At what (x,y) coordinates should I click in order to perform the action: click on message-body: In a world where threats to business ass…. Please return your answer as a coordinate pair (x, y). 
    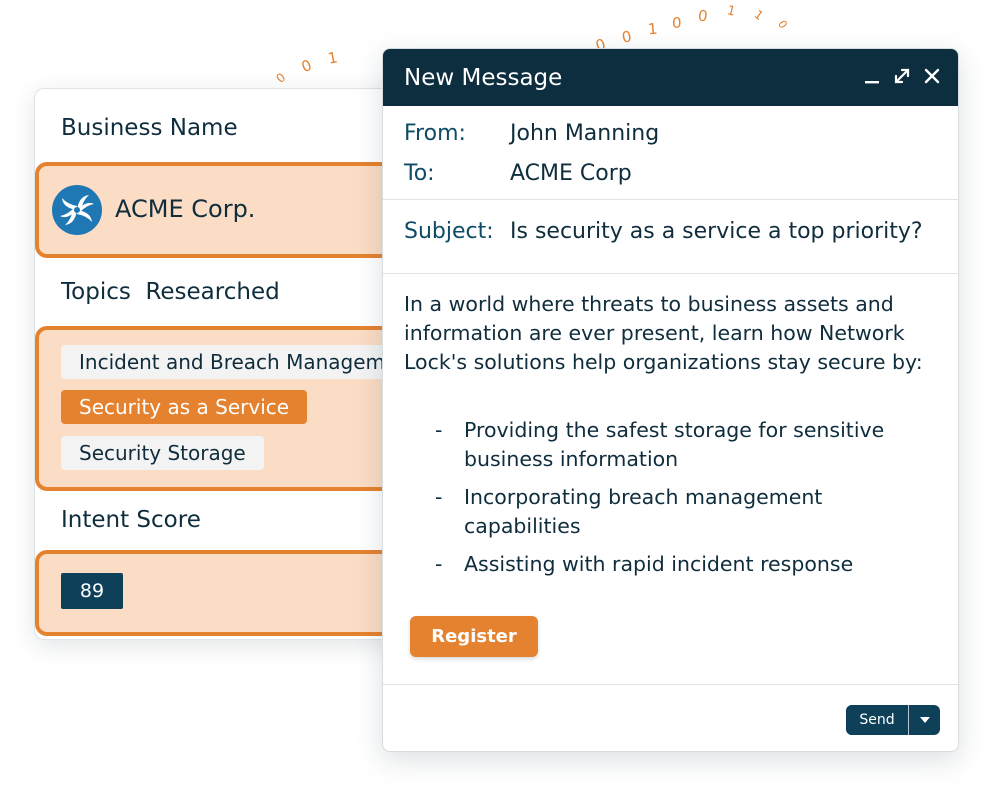
    Looking at the image, I should click on (664, 333).